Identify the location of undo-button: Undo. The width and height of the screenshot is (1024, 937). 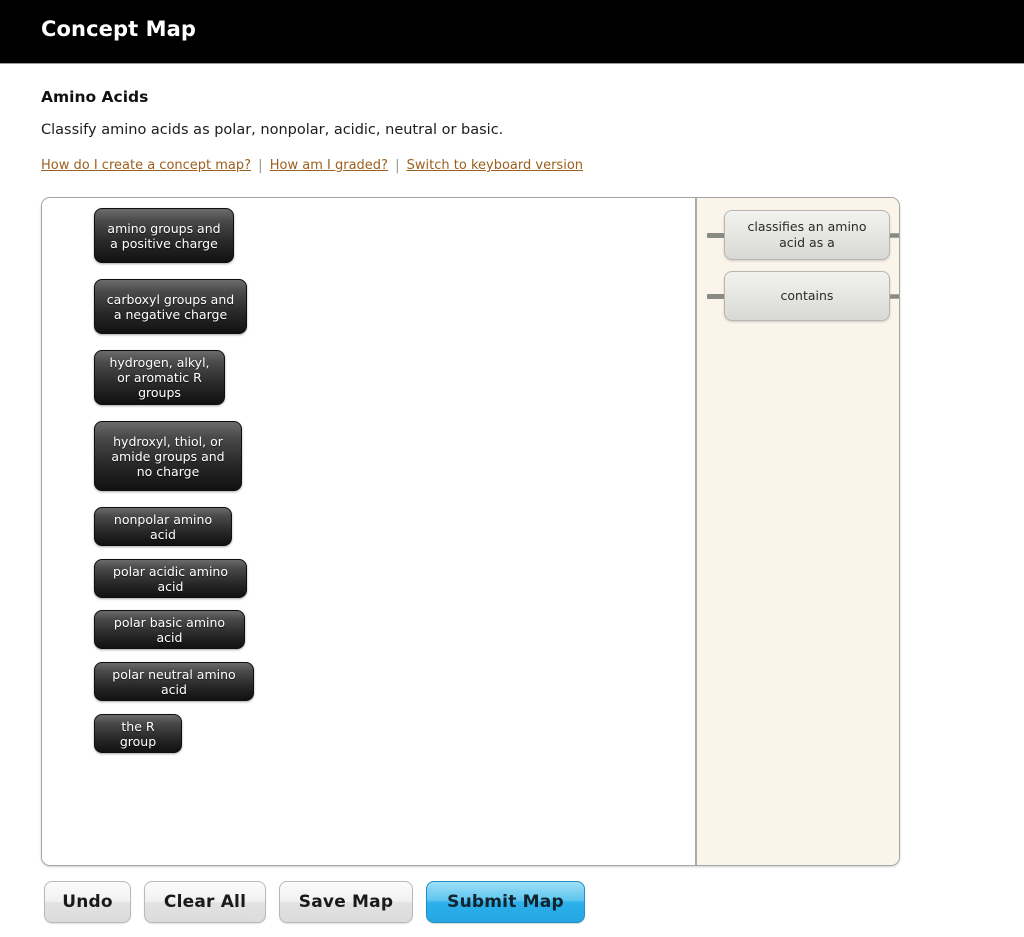
(87, 902).